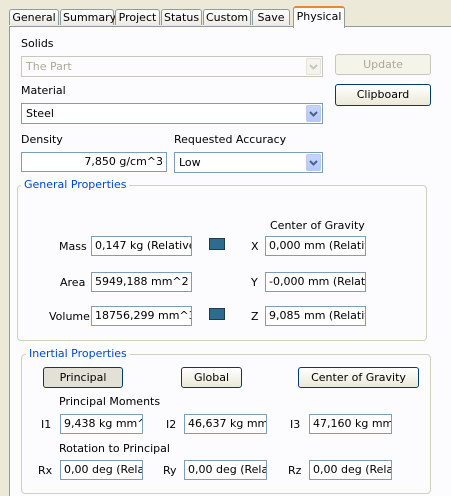 This screenshot has height=496, width=451. I want to click on tab-physical: Physical, so click(319, 17).